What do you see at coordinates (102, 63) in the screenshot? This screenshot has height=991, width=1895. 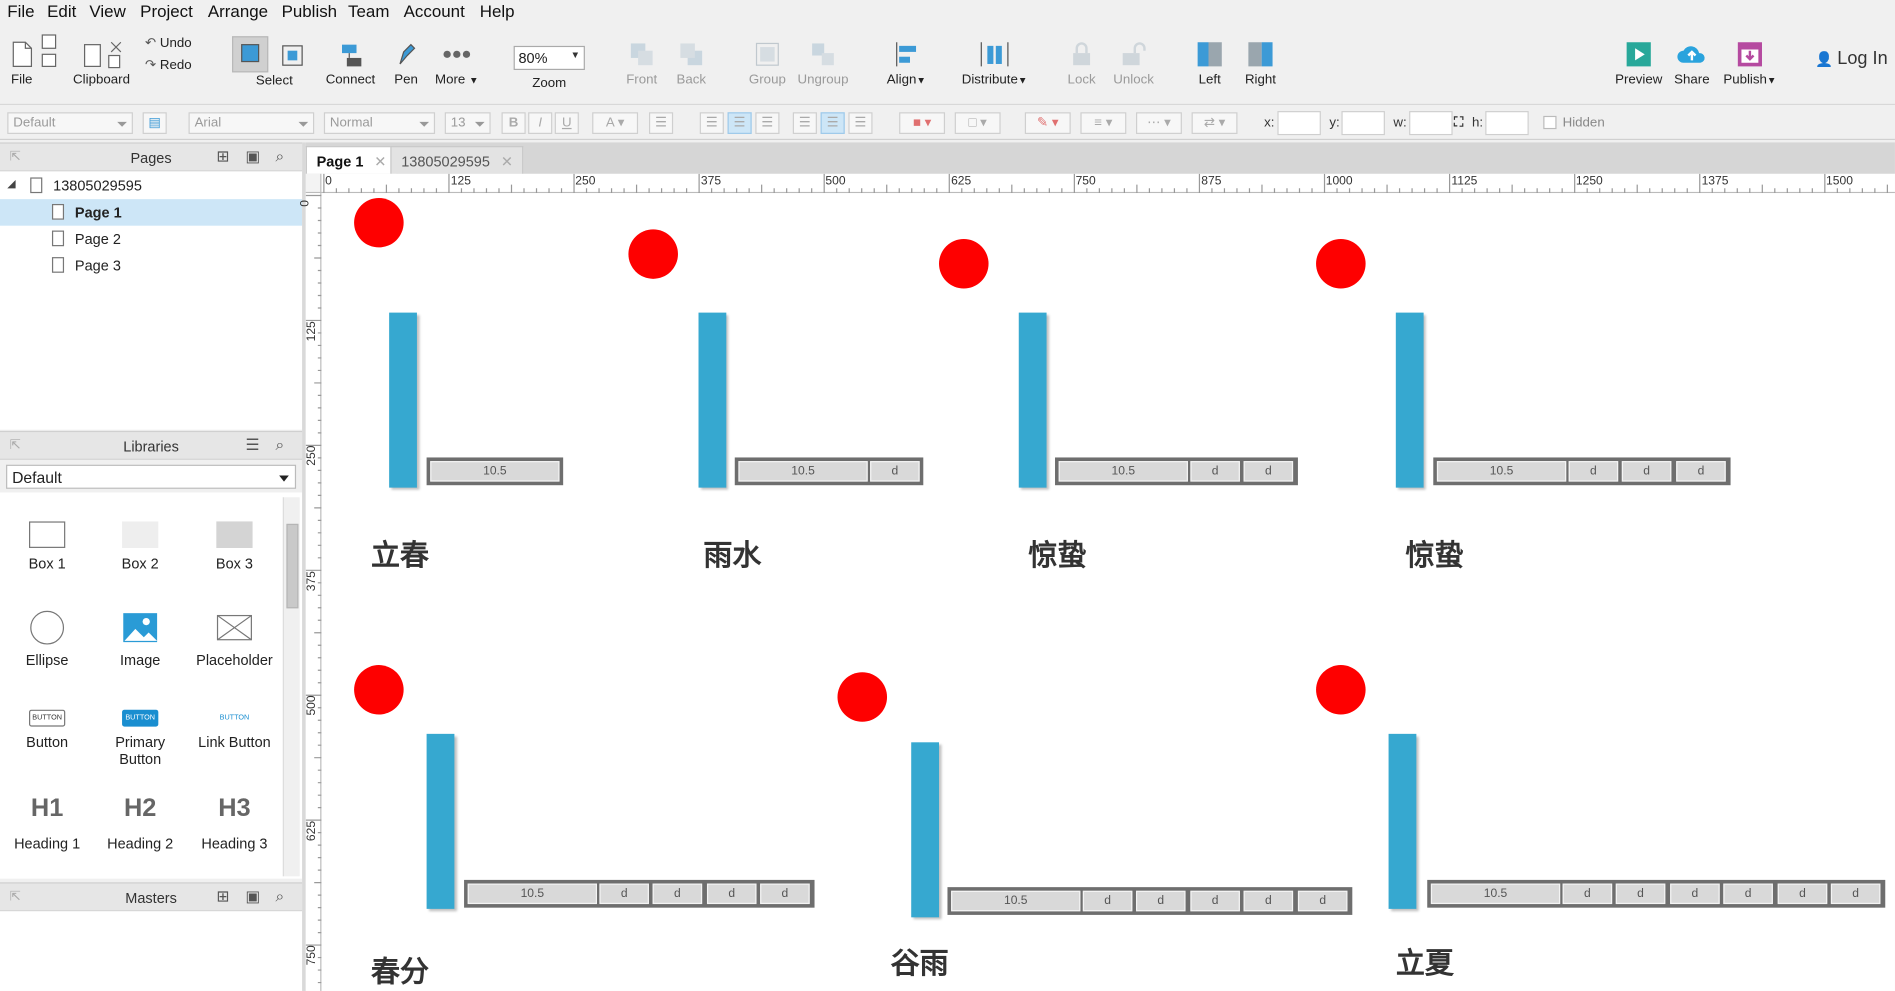 I see `clipboard-button: Clipboard` at bounding box center [102, 63].